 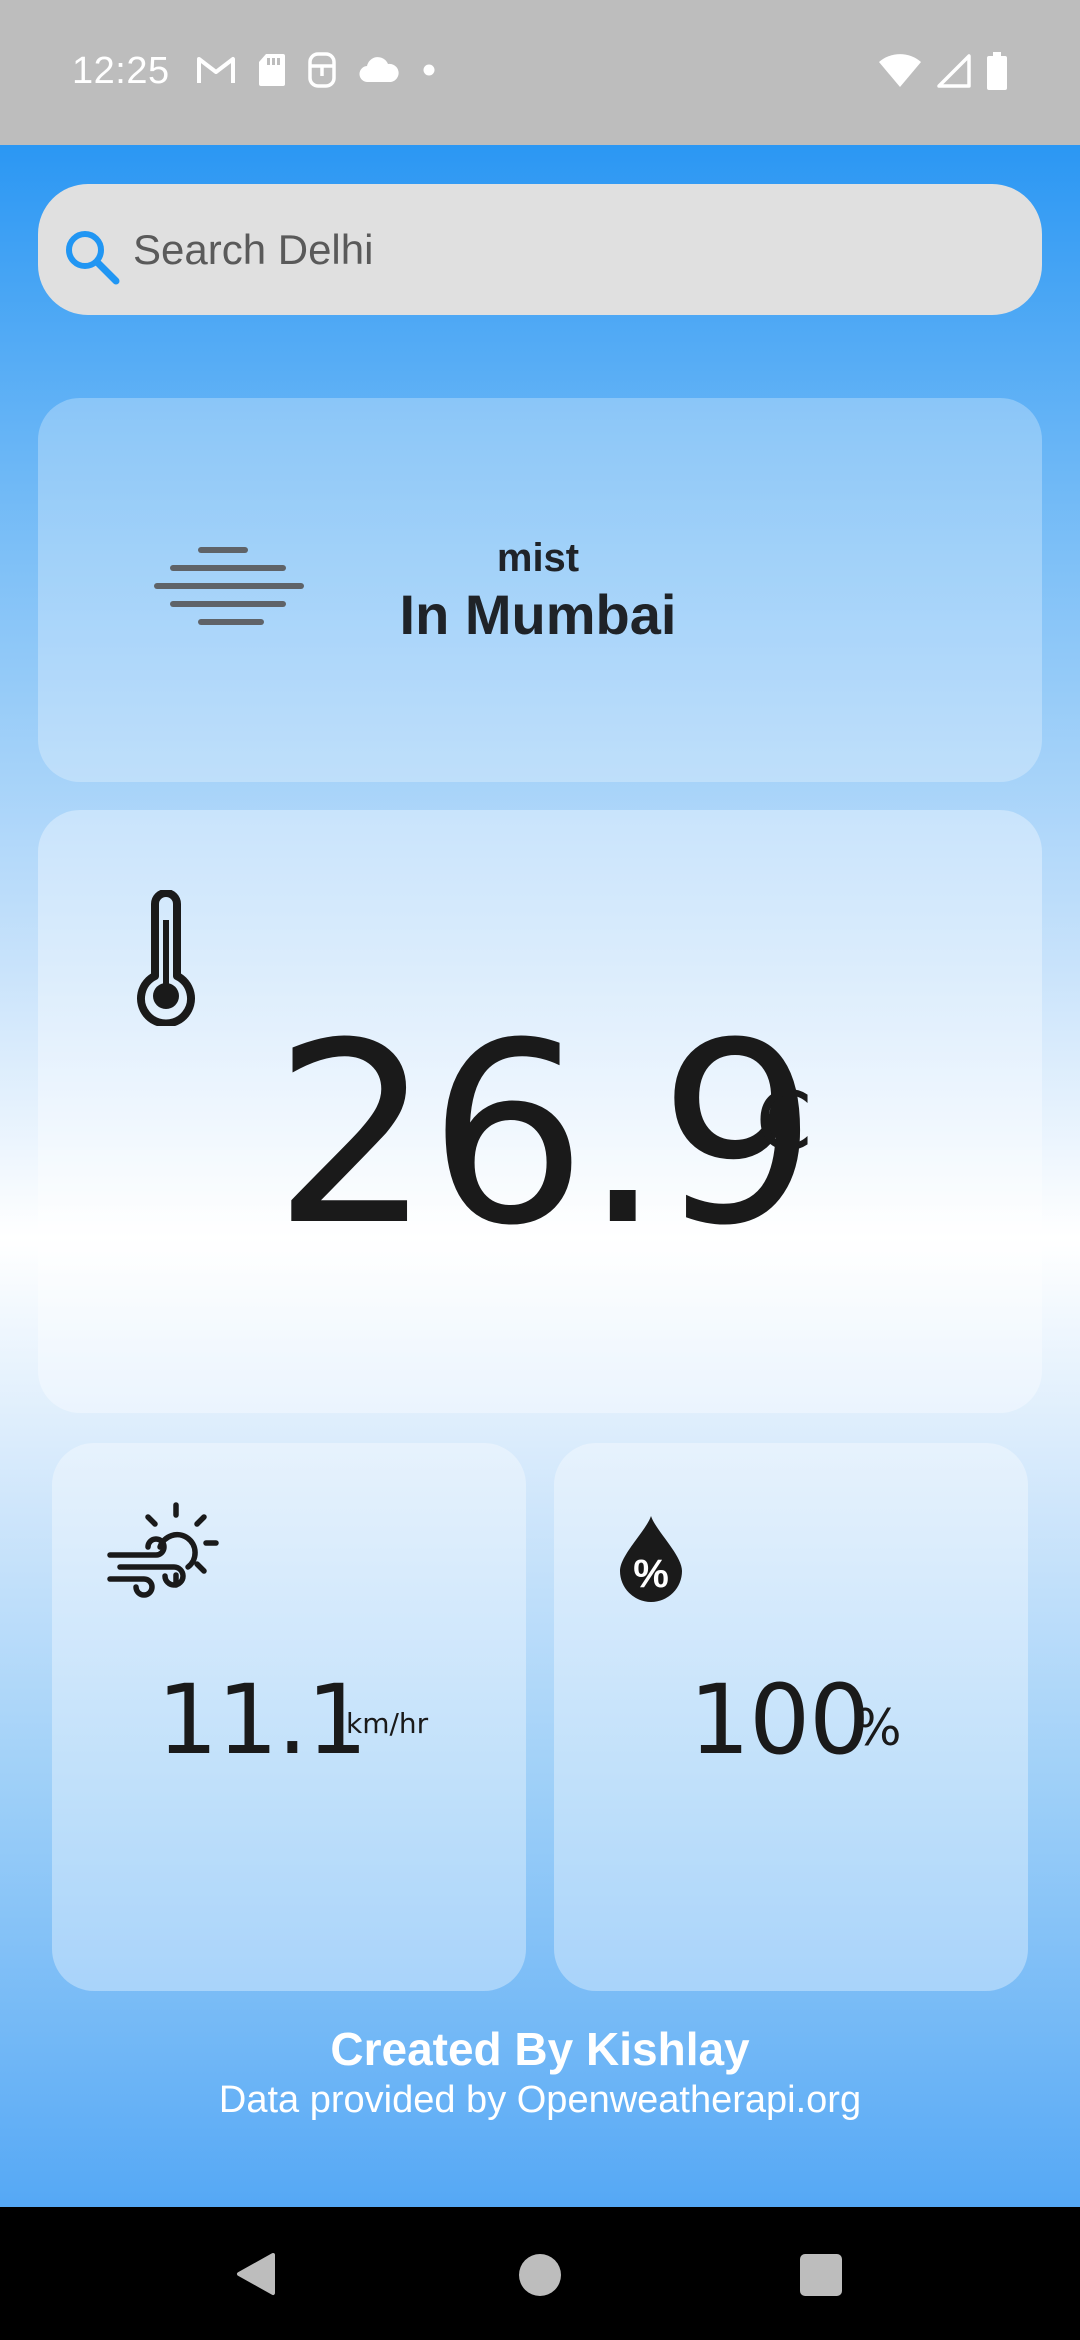 I want to click on wind-speed-unit: km/hr, so click(x=387, y=1723).